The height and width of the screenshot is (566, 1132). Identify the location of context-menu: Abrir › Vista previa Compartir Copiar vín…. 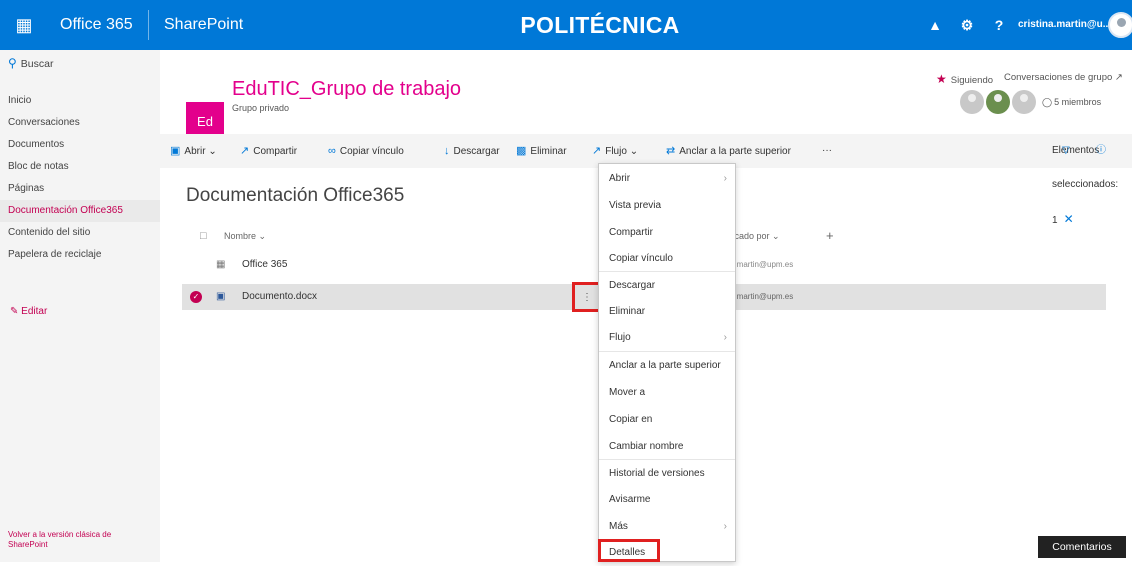
(667, 362).